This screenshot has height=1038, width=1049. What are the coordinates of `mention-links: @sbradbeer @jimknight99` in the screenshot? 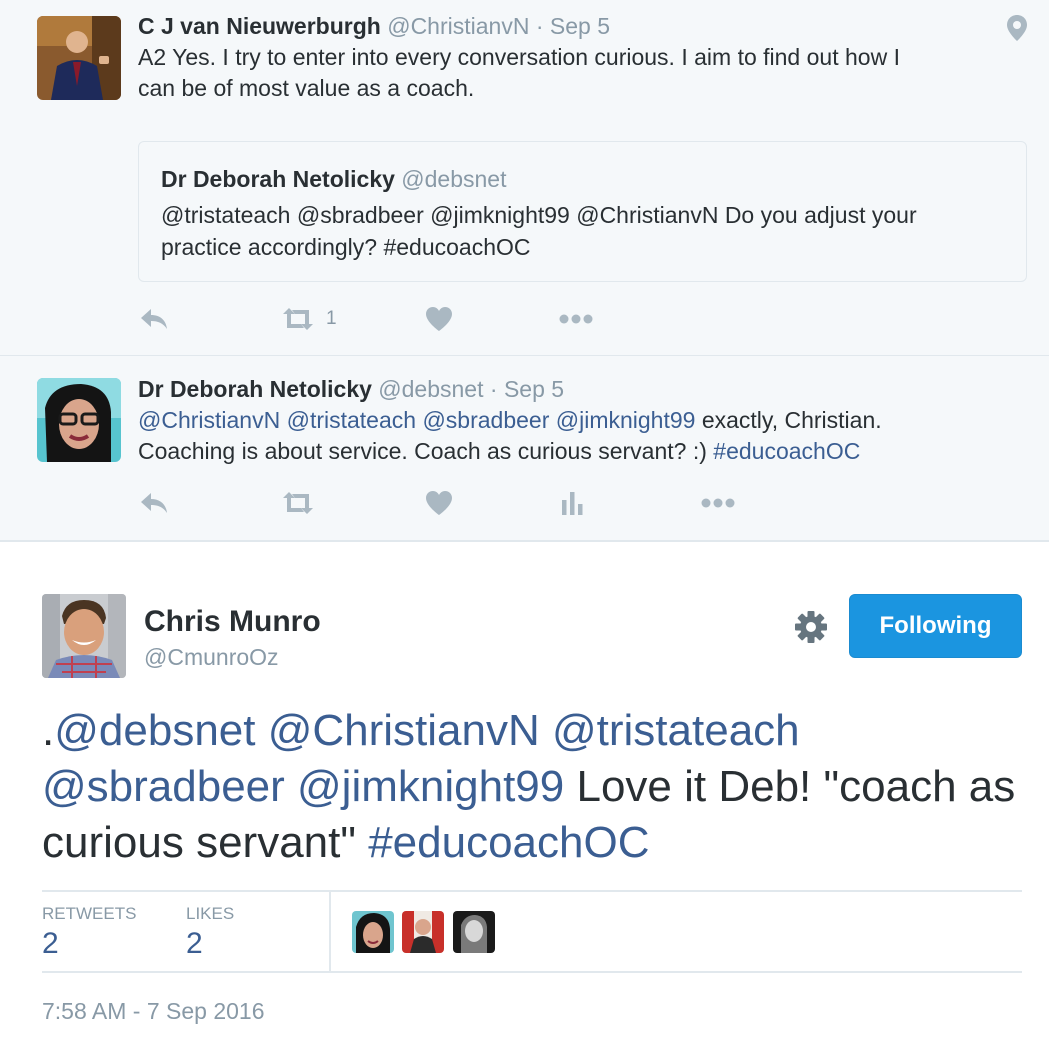 It's located at (303, 786).